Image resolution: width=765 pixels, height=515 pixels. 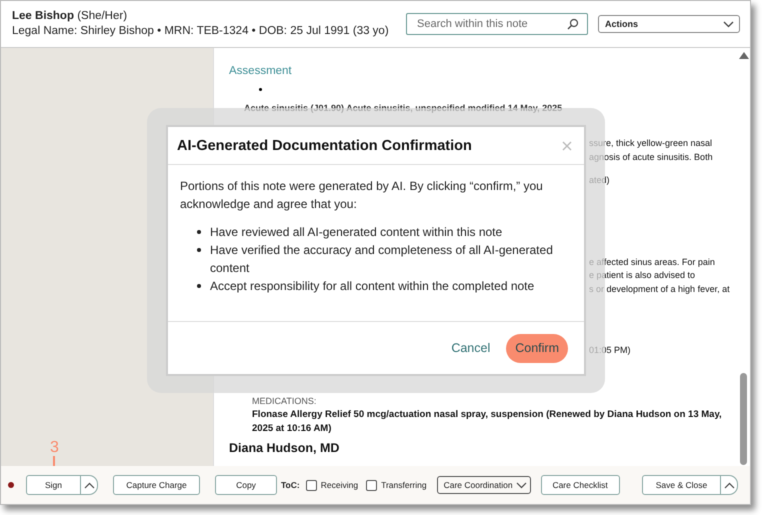 What do you see at coordinates (580, 485) in the screenshot?
I see `care-checklist-button: Care Checklist` at bounding box center [580, 485].